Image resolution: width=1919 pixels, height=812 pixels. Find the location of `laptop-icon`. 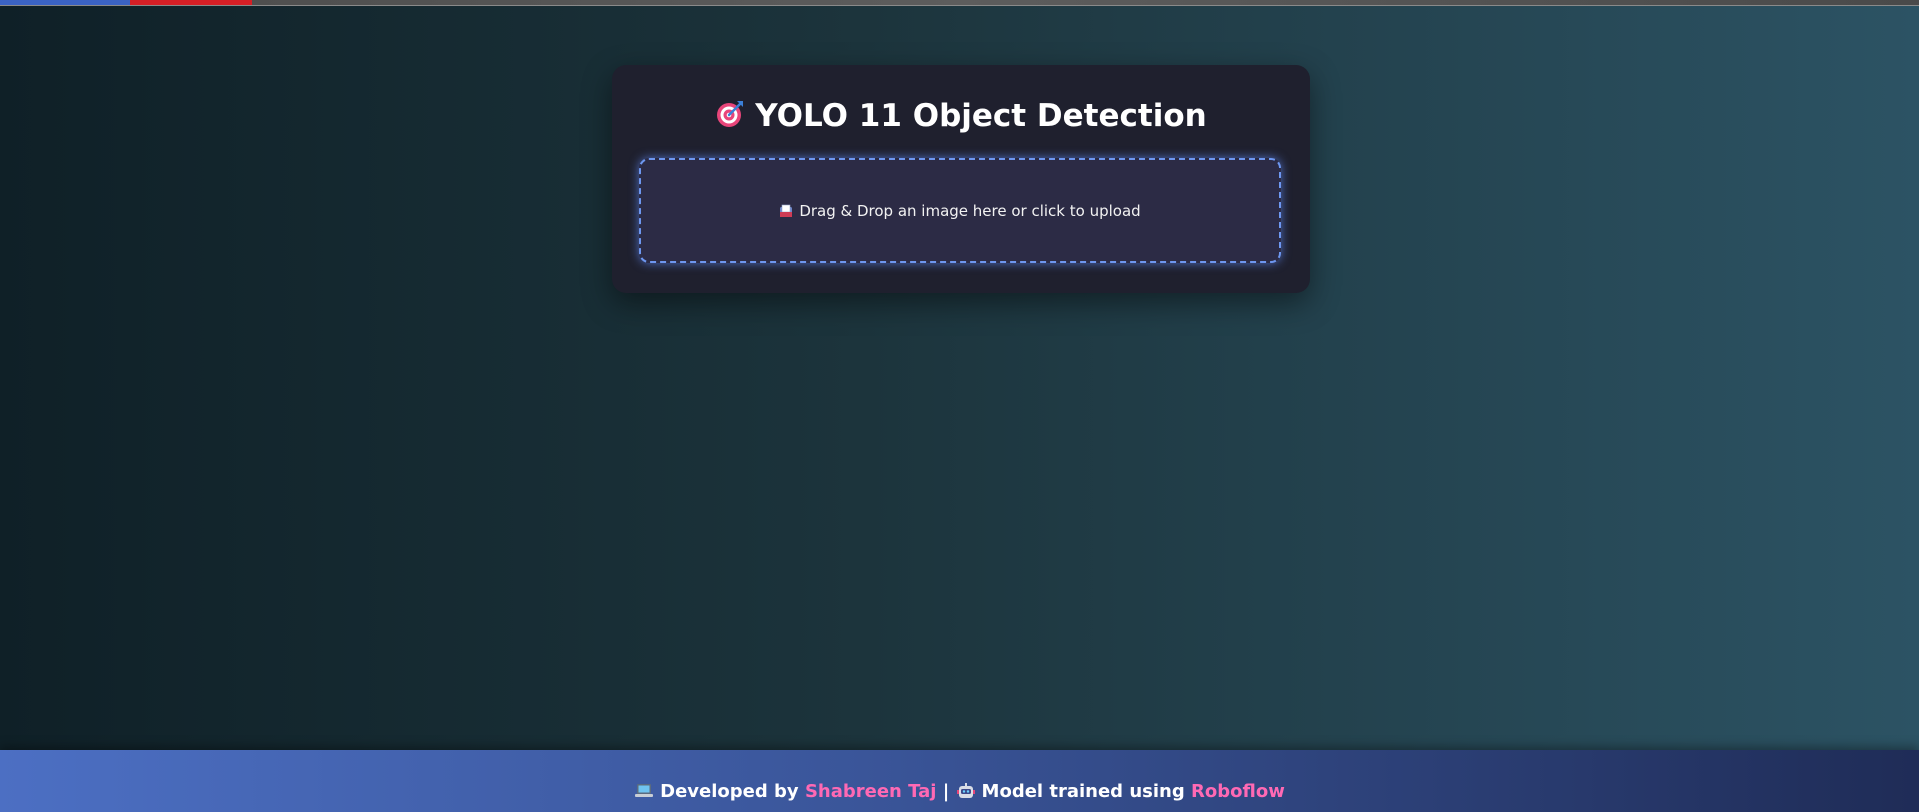

laptop-icon is located at coordinates (644, 793).